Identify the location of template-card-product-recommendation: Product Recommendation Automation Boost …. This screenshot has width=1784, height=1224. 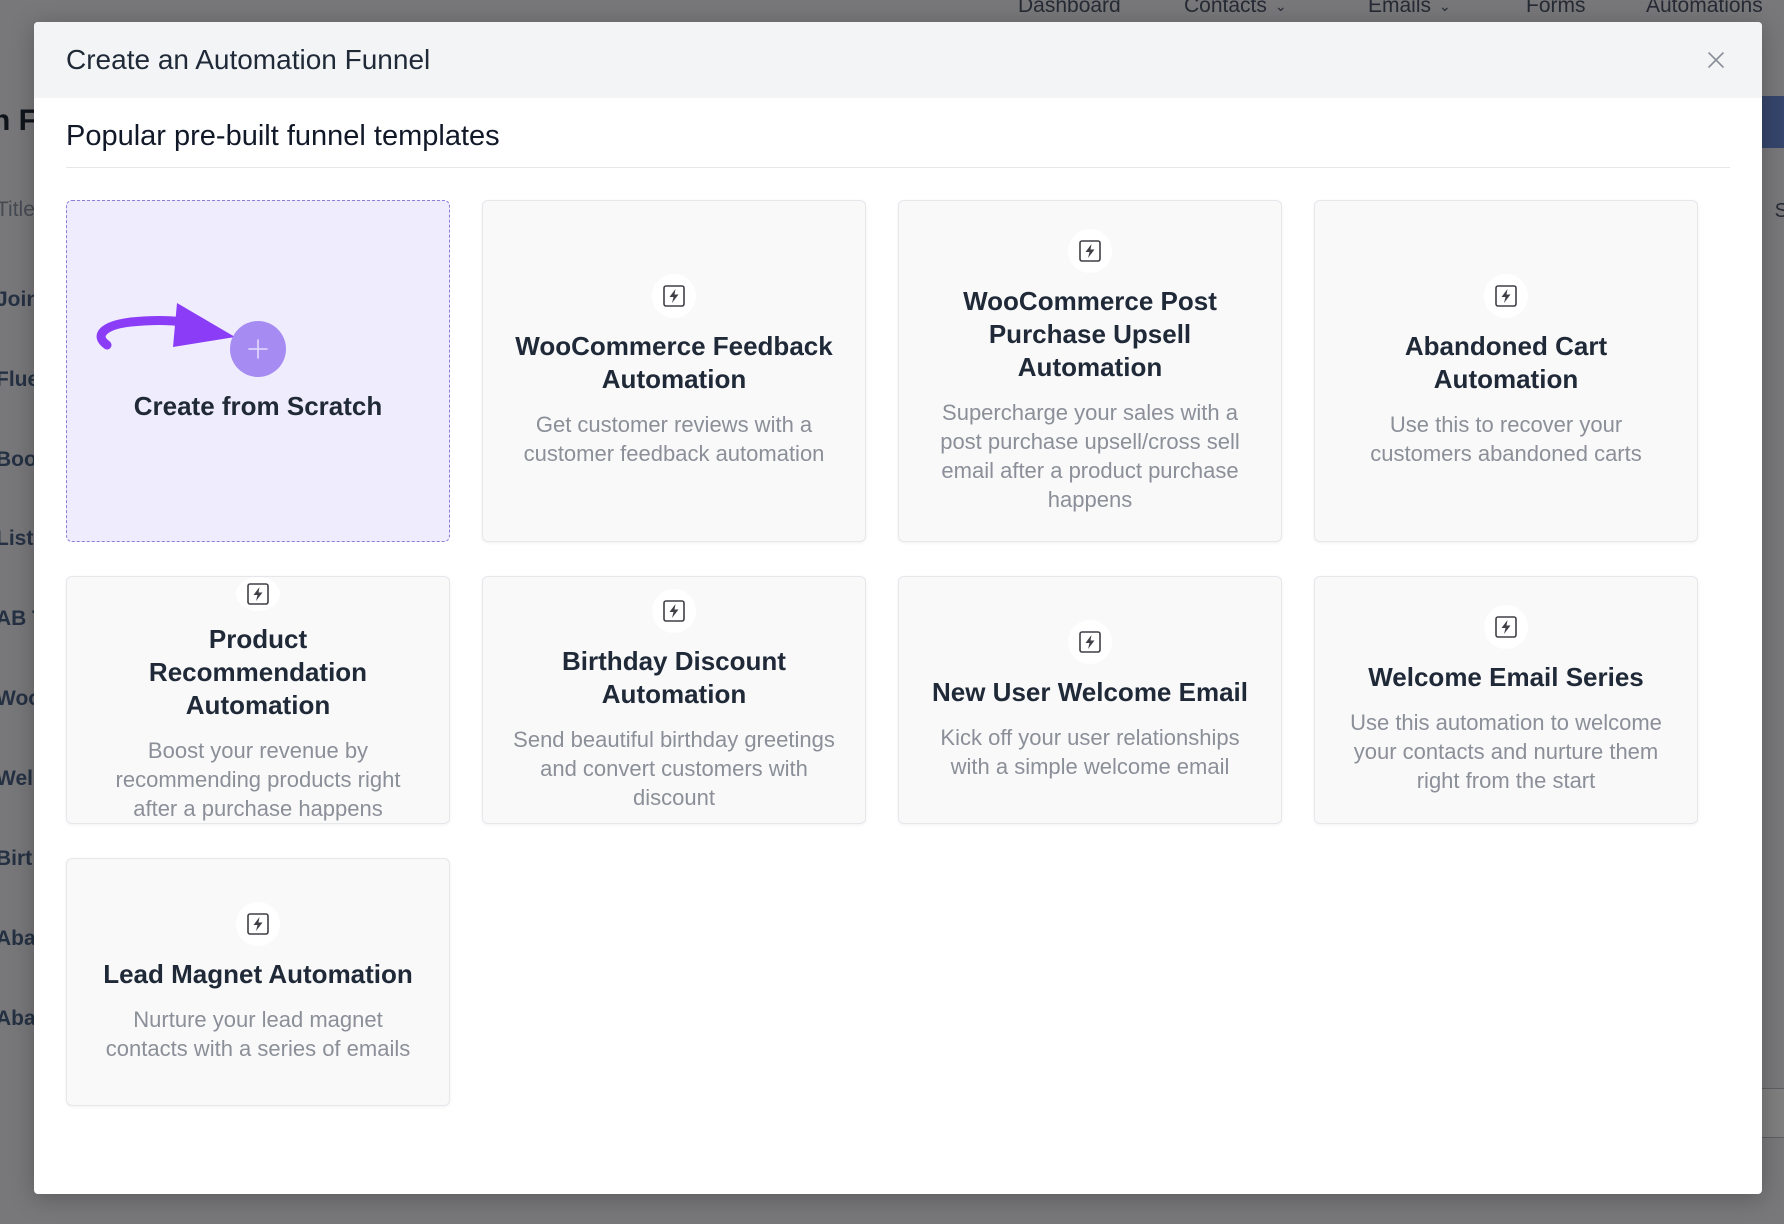
(258, 700).